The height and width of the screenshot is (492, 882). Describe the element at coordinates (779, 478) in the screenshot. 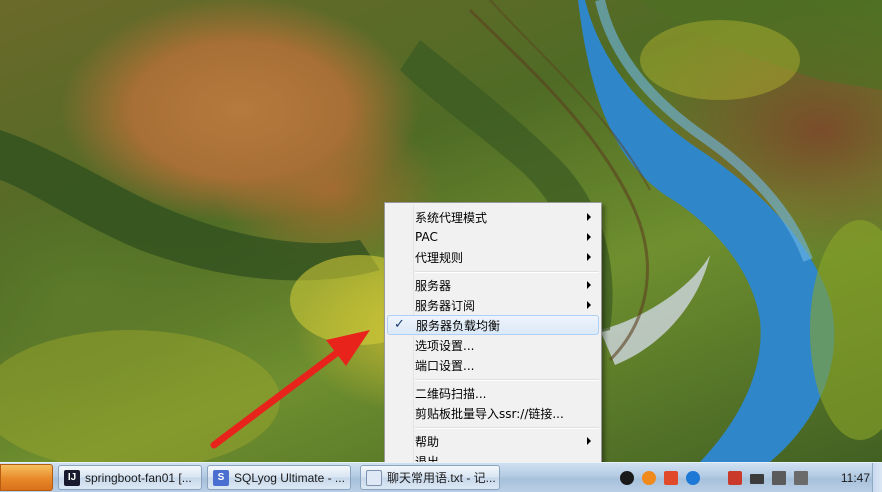

I see `speaker-icon` at that location.